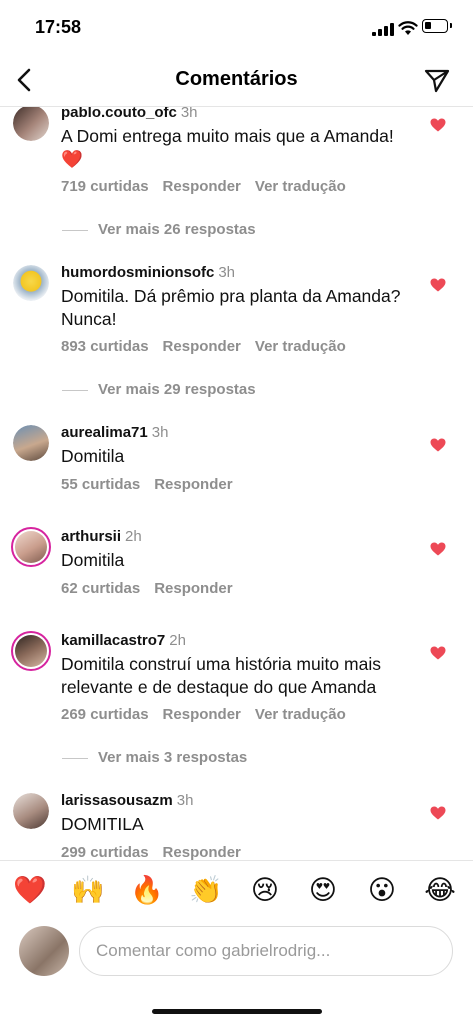 The width and height of the screenshot is (473, 1024). Describe the element at coordinates (440, 891) in the screenshot. I see `reaction-laughing-icon: 😂` at that location.